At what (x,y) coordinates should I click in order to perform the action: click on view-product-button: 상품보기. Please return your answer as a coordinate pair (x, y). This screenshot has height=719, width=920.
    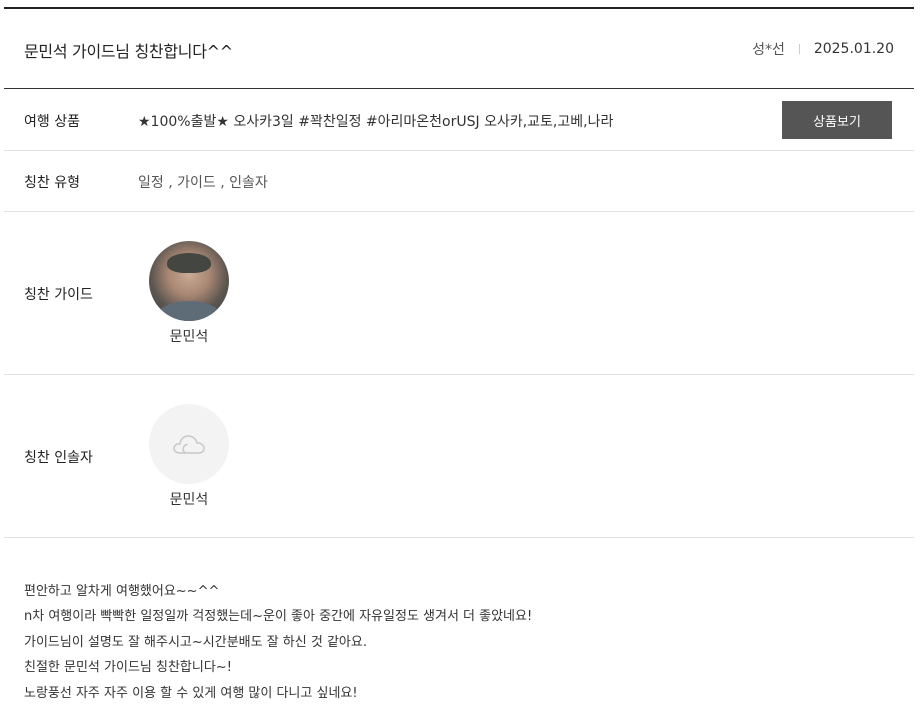
    Looking at the image, I should click on (837, 120).